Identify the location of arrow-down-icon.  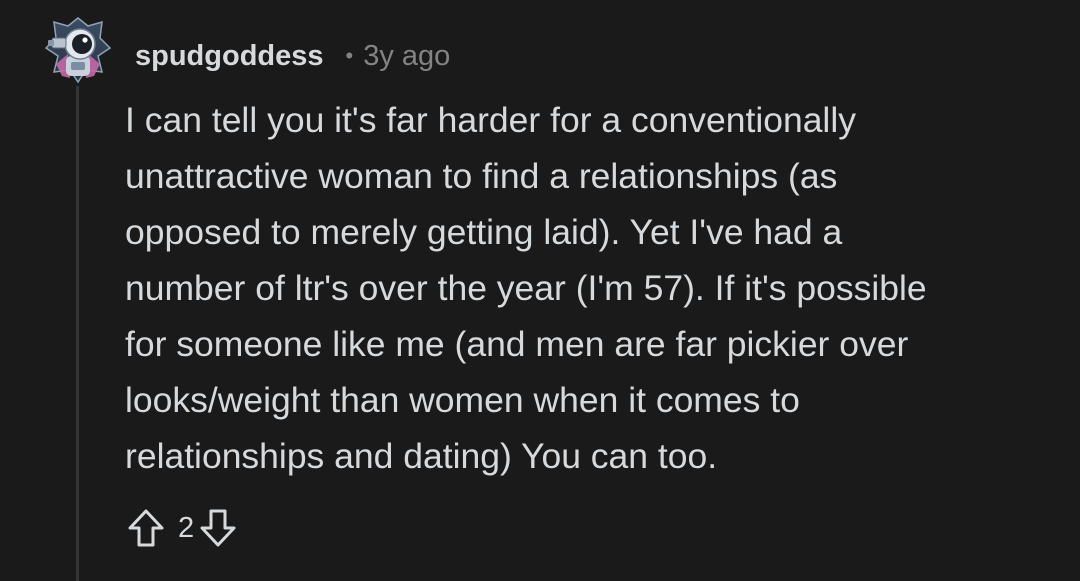
(218, 528).